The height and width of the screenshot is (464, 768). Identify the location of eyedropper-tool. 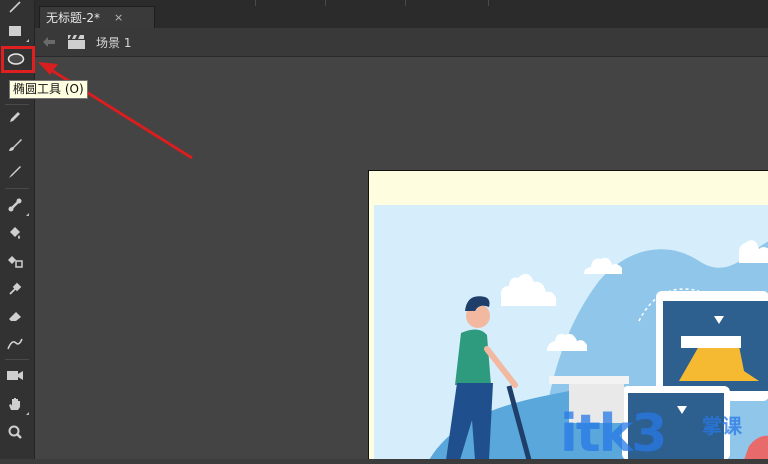
(15, 289).